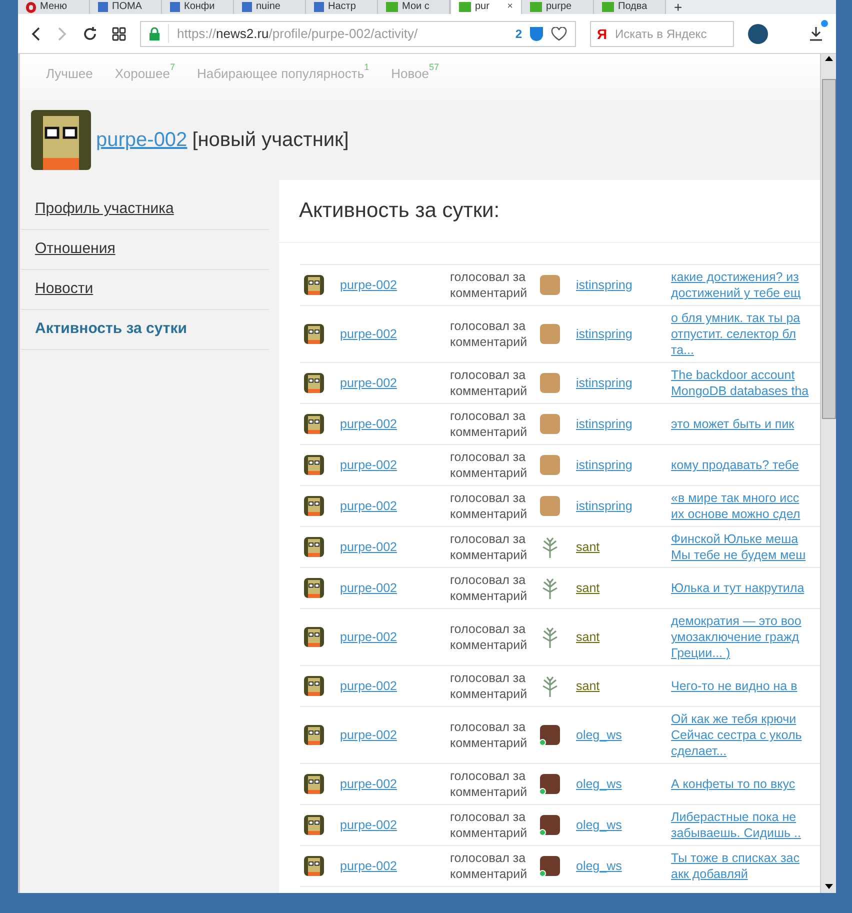 This screenshot has width=852, height=913. I want to click on scrollbar, so click(828, 473).